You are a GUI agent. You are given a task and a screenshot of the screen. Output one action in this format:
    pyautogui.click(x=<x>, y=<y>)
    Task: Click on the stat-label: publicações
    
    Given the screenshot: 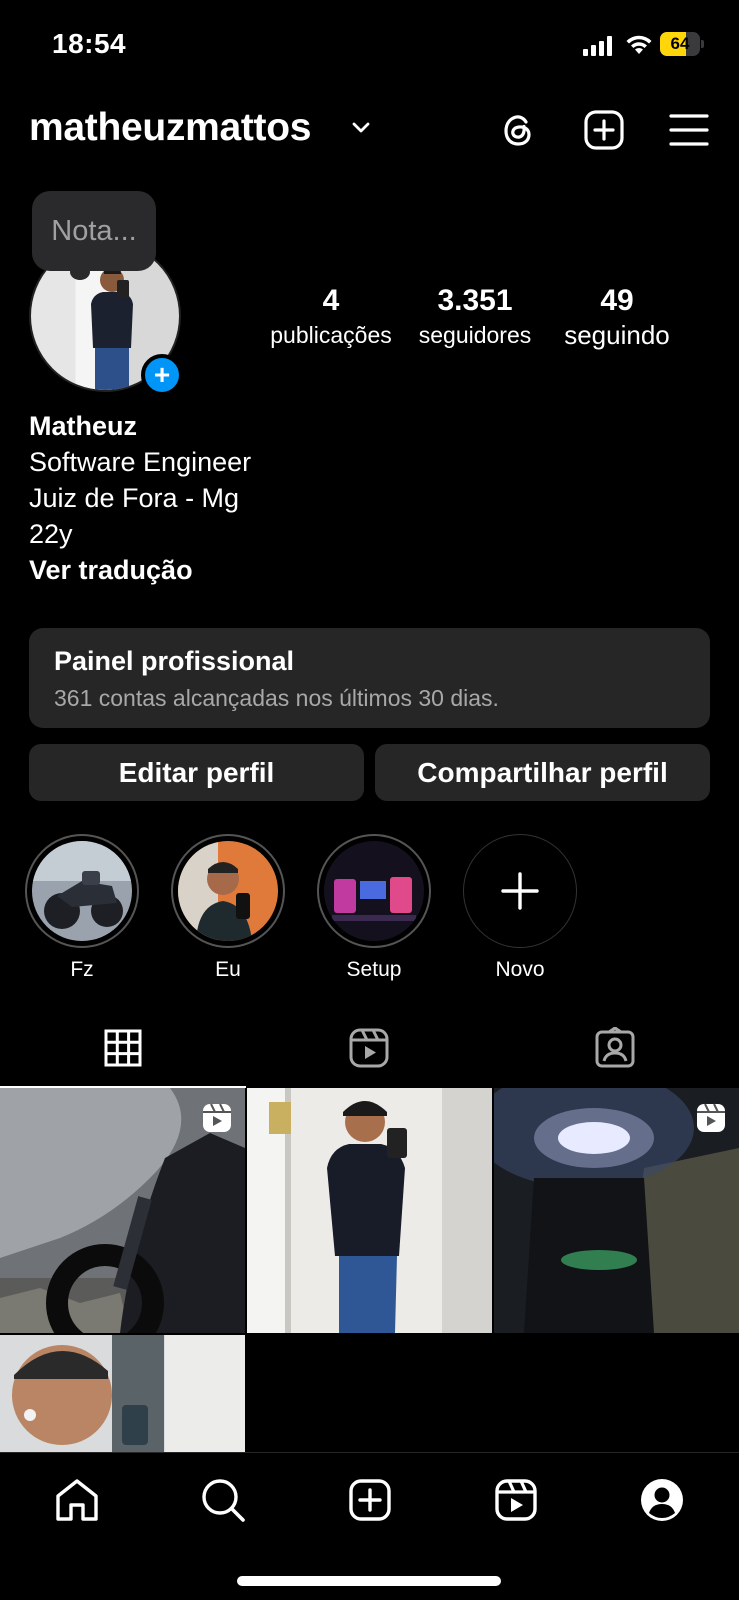 What is the action you would take?
    pyautogui.click(x=331, y=335)
    